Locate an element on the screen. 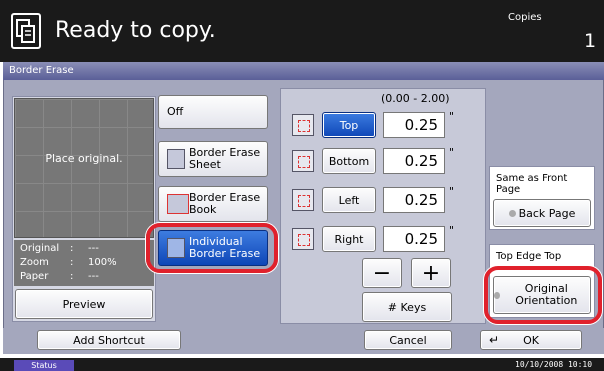 The image size is (604, 371). preview-info: Original: --- Zoom:100% Paper: --- is located at coordinates (84, 263).